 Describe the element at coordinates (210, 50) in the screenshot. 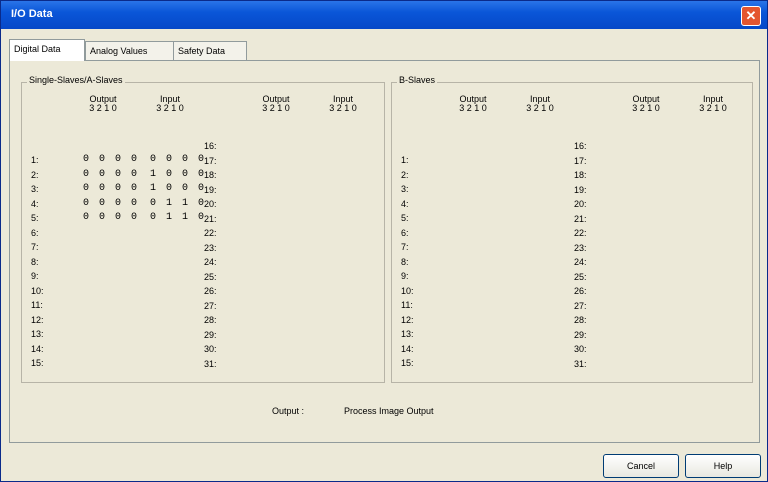

I see `tab-safety-data: Safety Data` at that location.